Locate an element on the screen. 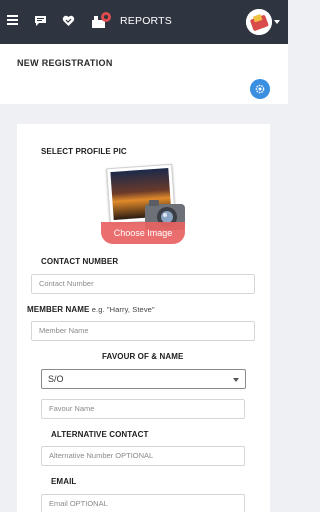 The height and width of the screenshot is (512, 320). favour-select-value: S/O is located at coordinates (56, 379).